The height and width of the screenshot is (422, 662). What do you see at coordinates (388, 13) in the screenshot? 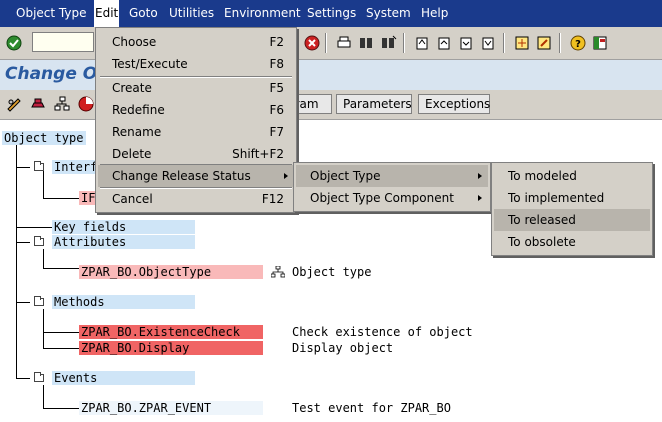
I see `menu-system: System` at bounding box center [388, 13].